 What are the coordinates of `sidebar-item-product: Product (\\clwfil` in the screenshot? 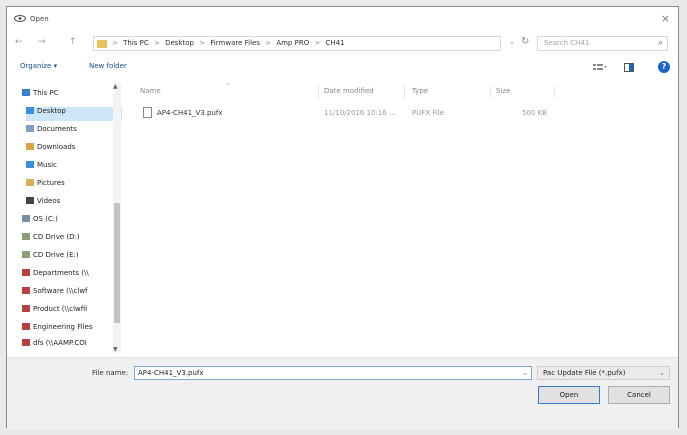 It's located at (72, 312).